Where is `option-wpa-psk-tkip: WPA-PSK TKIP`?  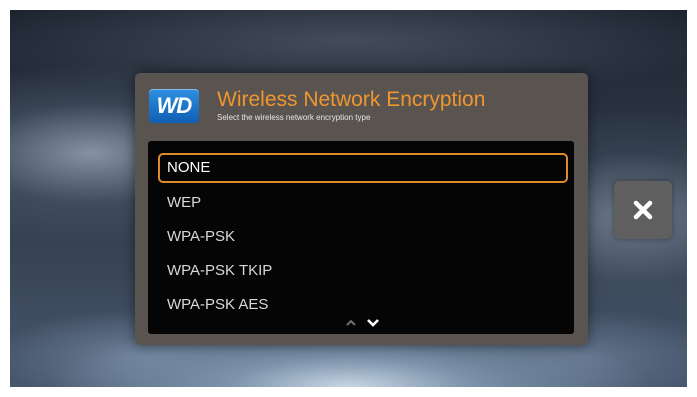
option-wpa-psk-tkip: WPA-PSK TKIP is located at coordinates (363, 271).